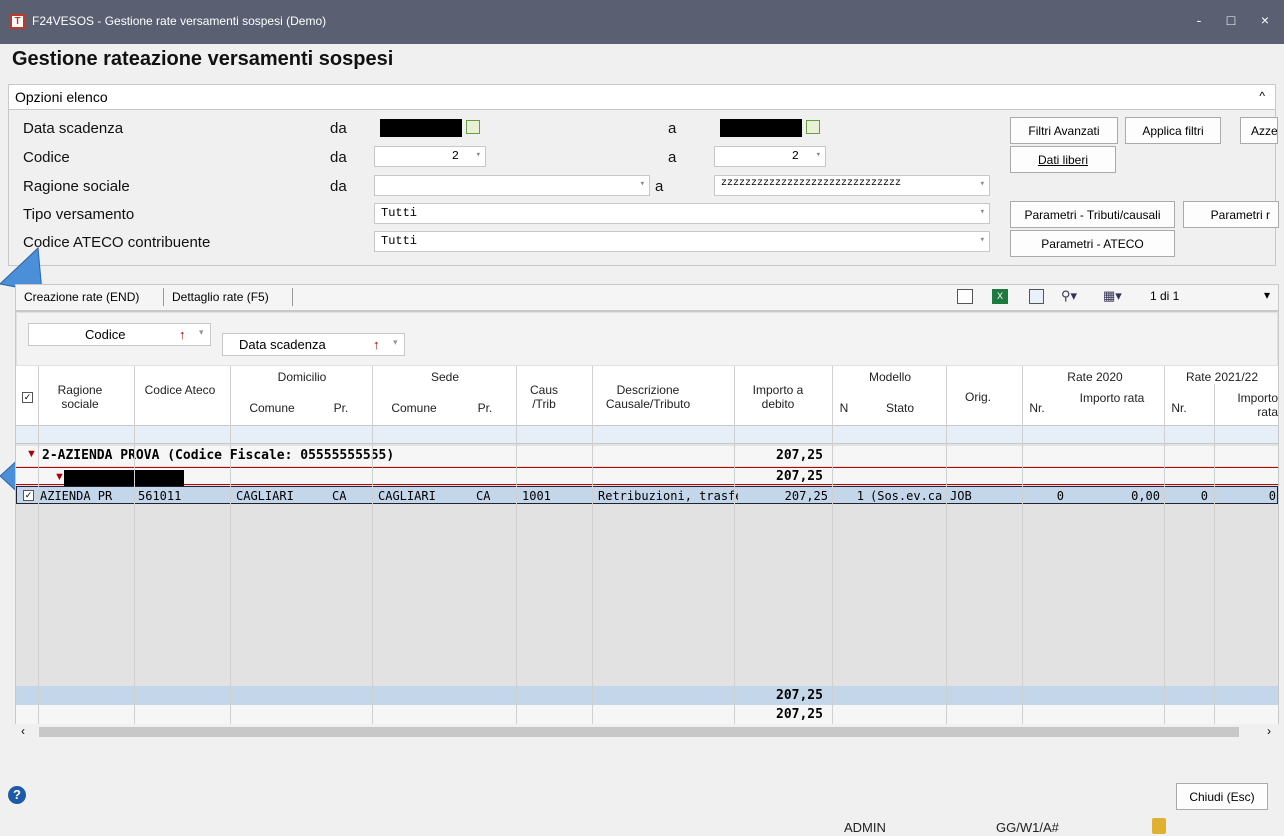 The height and width of the screenshot is (836, 1284). Describe the element at coordinates (76, 186) in the screenshot. I see `label-ragione-sociale: Ragione sociale` at that location.